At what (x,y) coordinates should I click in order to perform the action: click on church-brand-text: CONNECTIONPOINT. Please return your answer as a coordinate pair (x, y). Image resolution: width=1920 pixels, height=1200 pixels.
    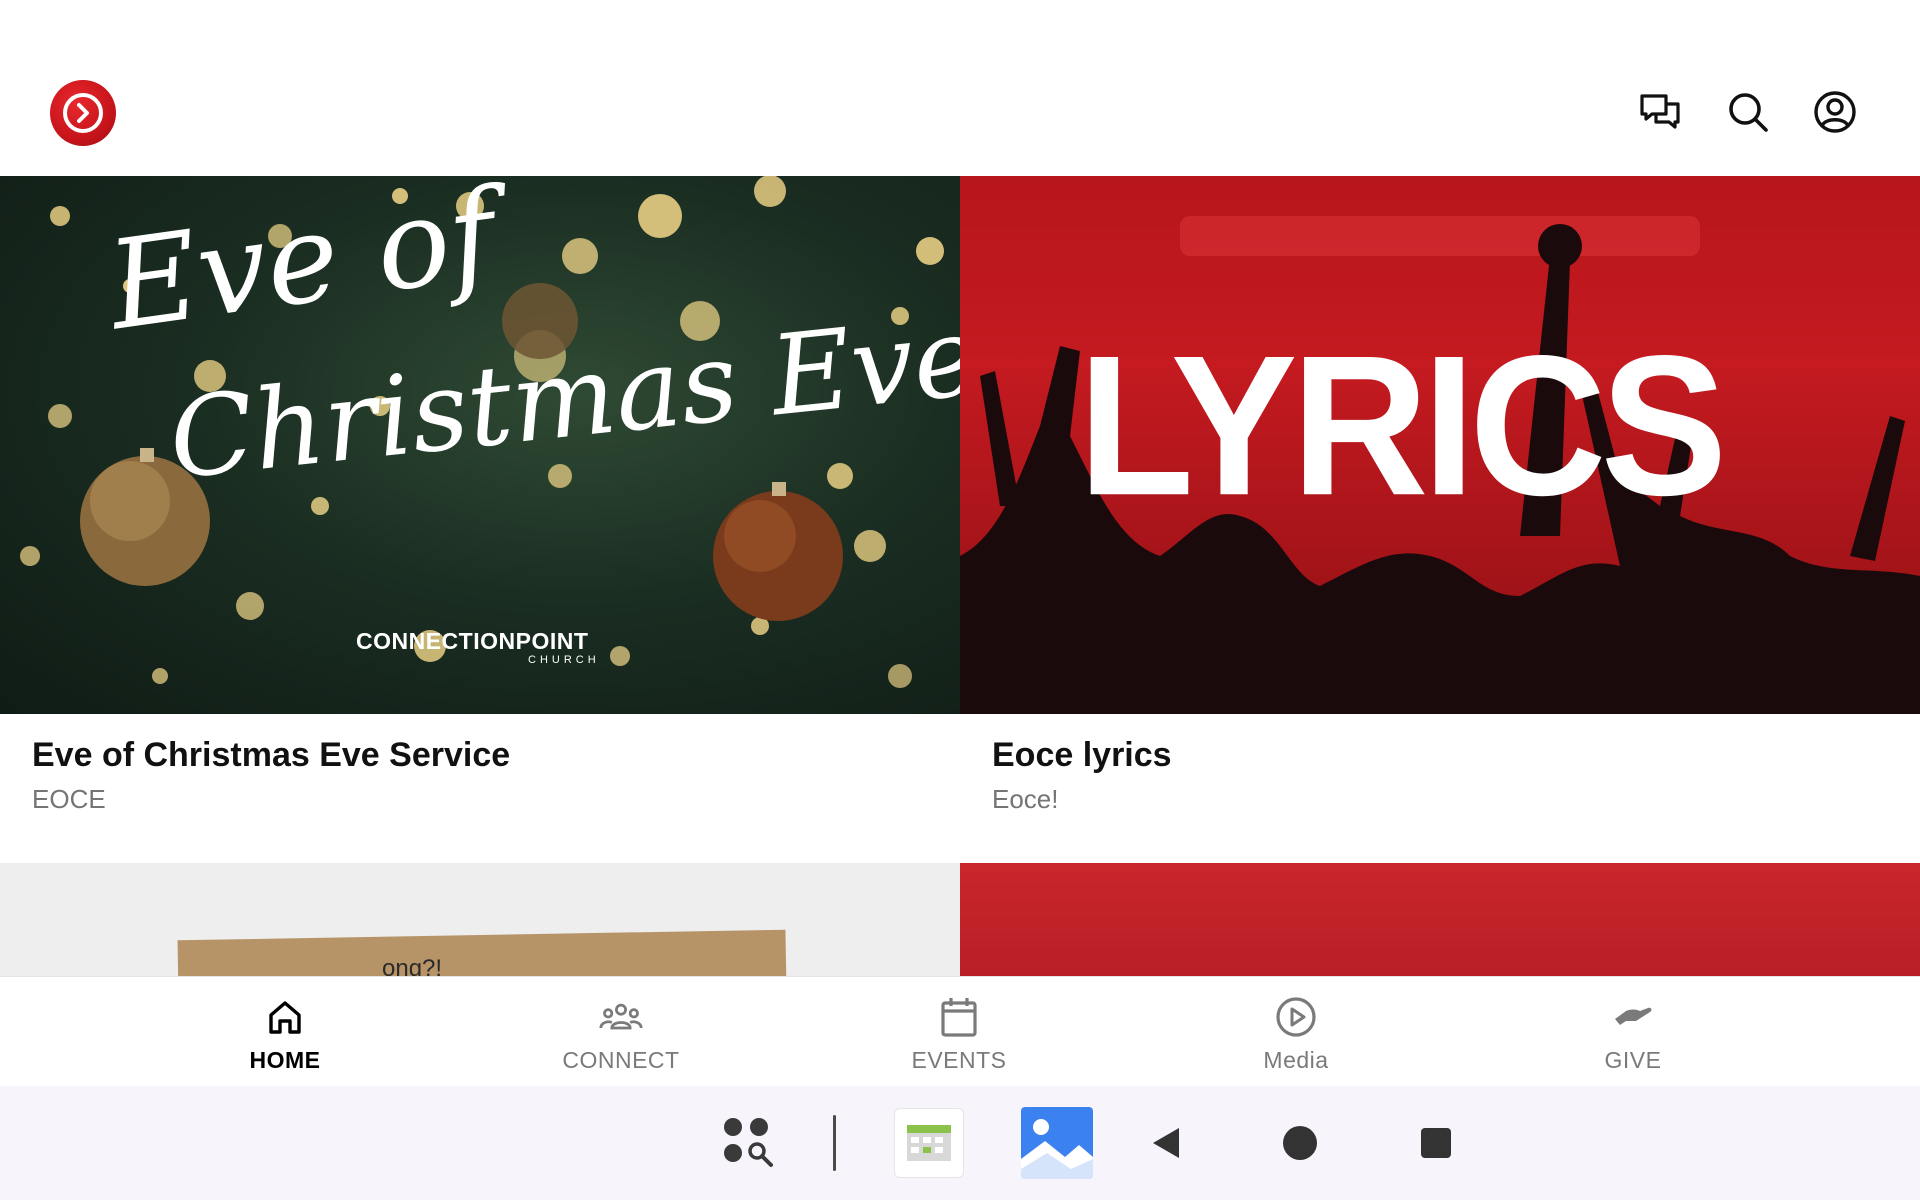
    Looking at the image, I should click on (472, 641).